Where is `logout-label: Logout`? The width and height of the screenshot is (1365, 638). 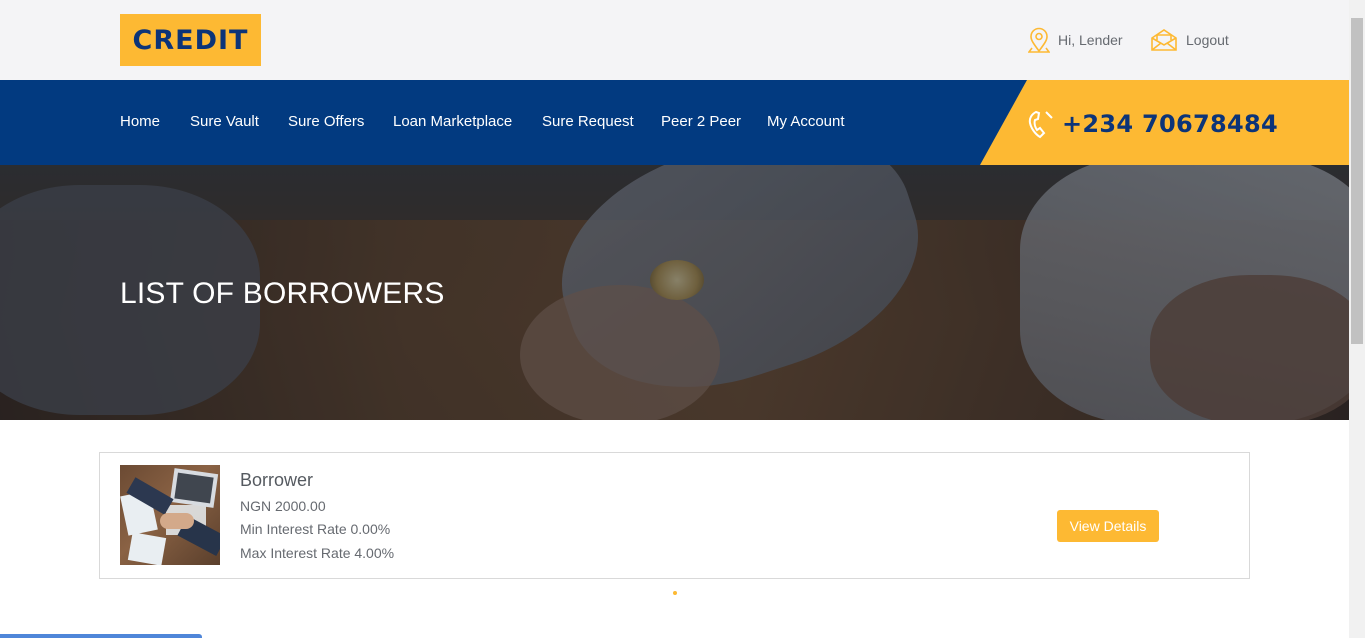
logout-label: Logout is located at coordinates (1207, 40).